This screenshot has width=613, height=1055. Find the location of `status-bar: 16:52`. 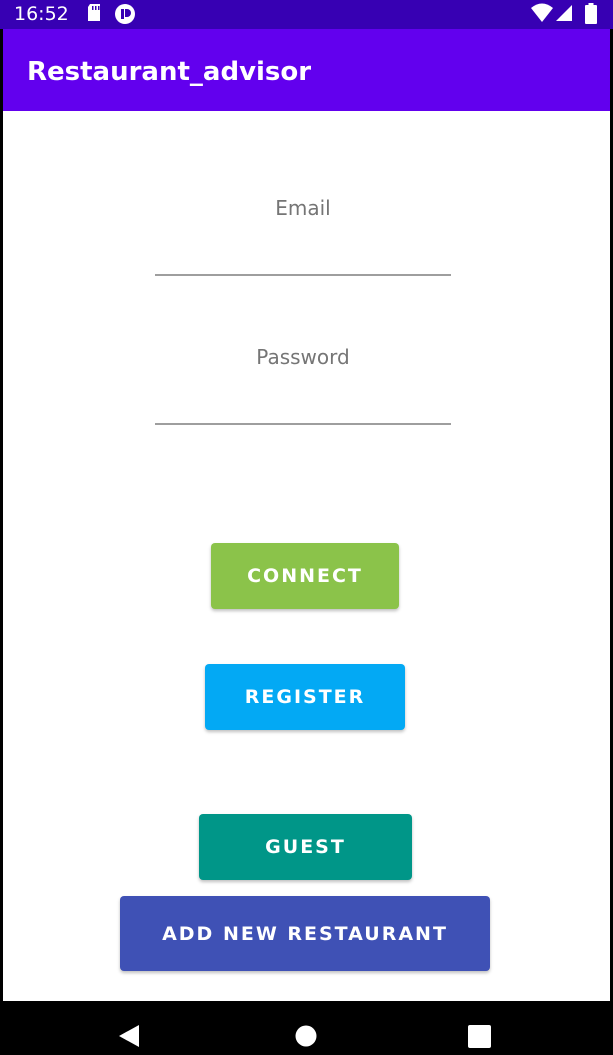

status-bar: 16:52 is located at coordinates (306, 14).